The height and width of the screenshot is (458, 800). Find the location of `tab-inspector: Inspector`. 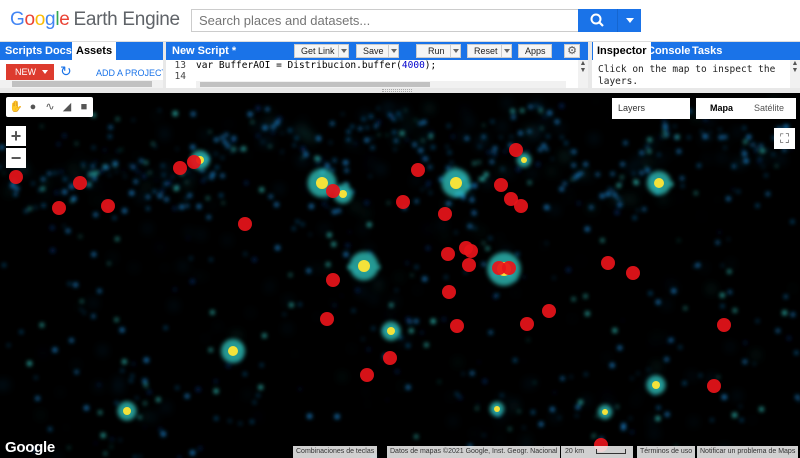

tab-inspector: Inspector is located at coordinates (622, 51).